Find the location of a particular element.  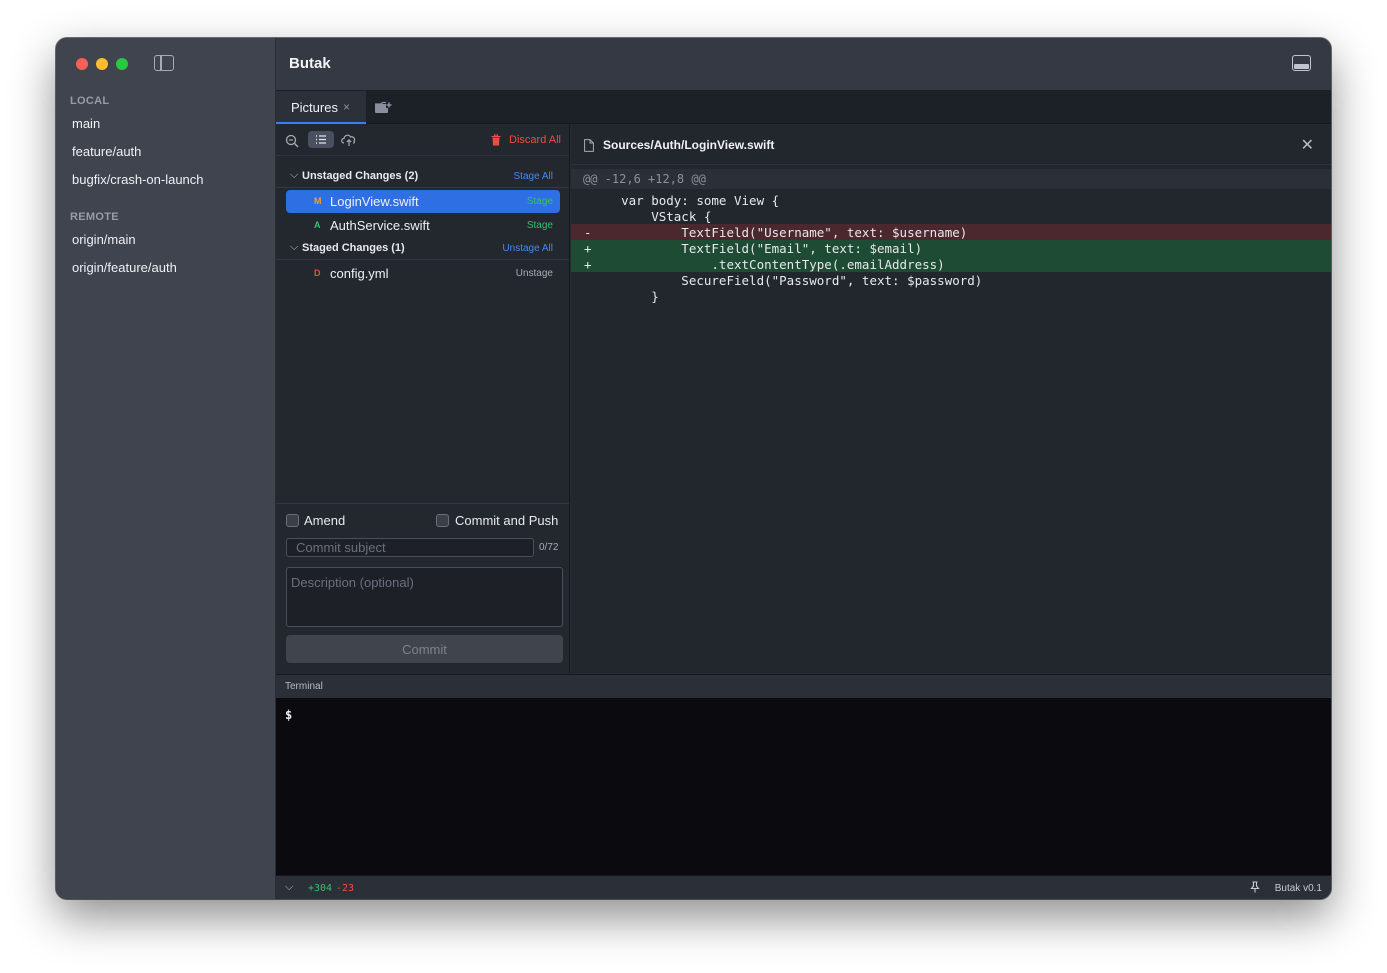

line-code: var body: some View { is located at coordinates (685, 200).